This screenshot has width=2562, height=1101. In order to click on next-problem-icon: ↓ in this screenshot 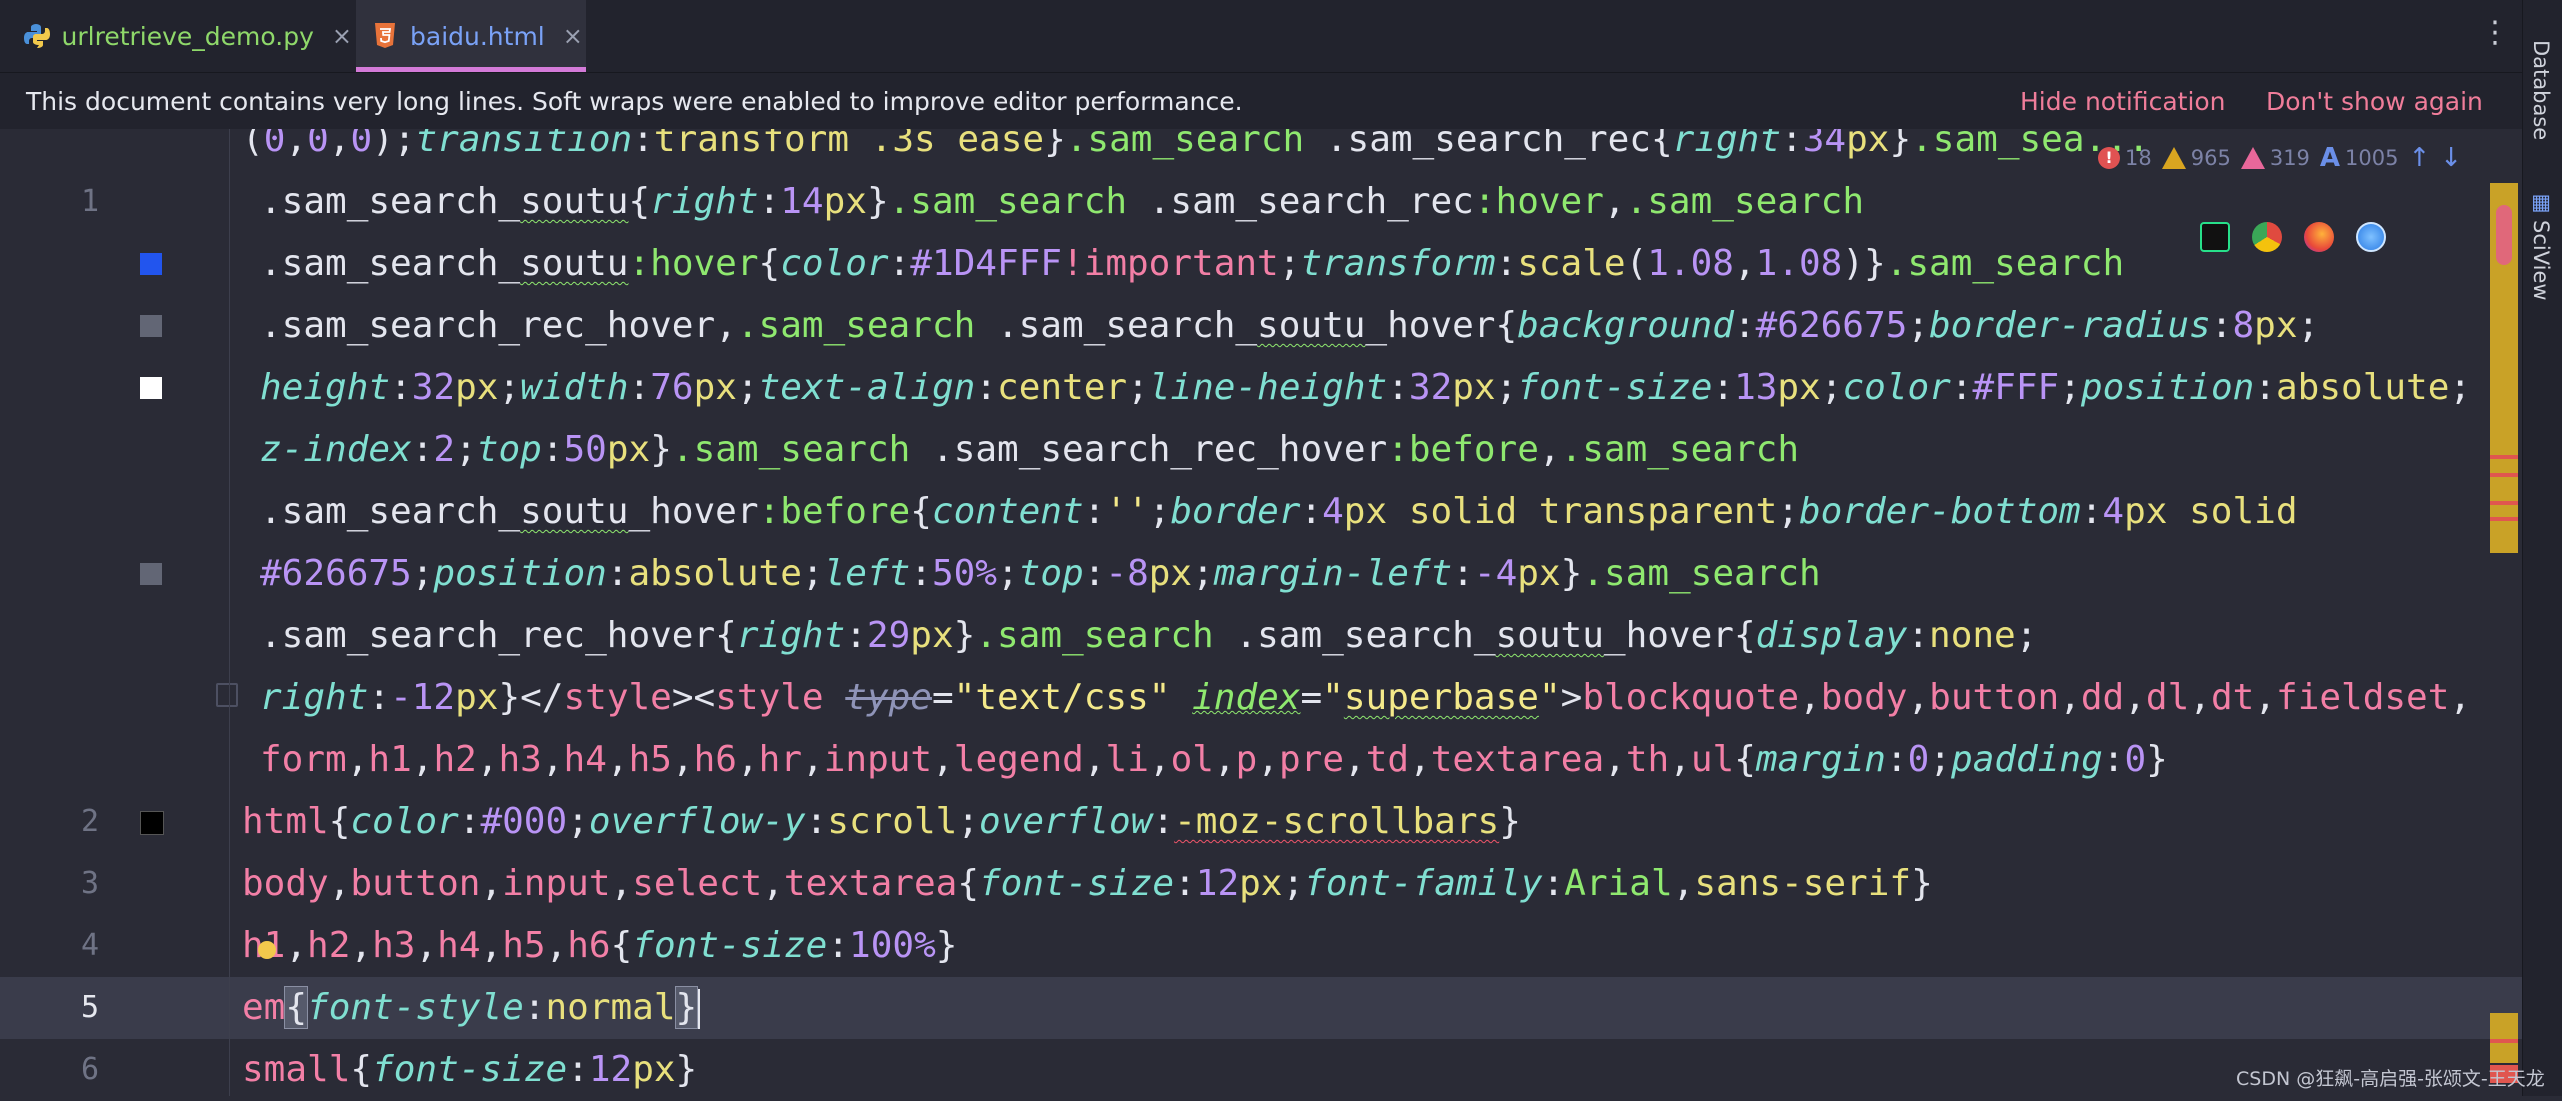, I will do `click(2451, 158)`.